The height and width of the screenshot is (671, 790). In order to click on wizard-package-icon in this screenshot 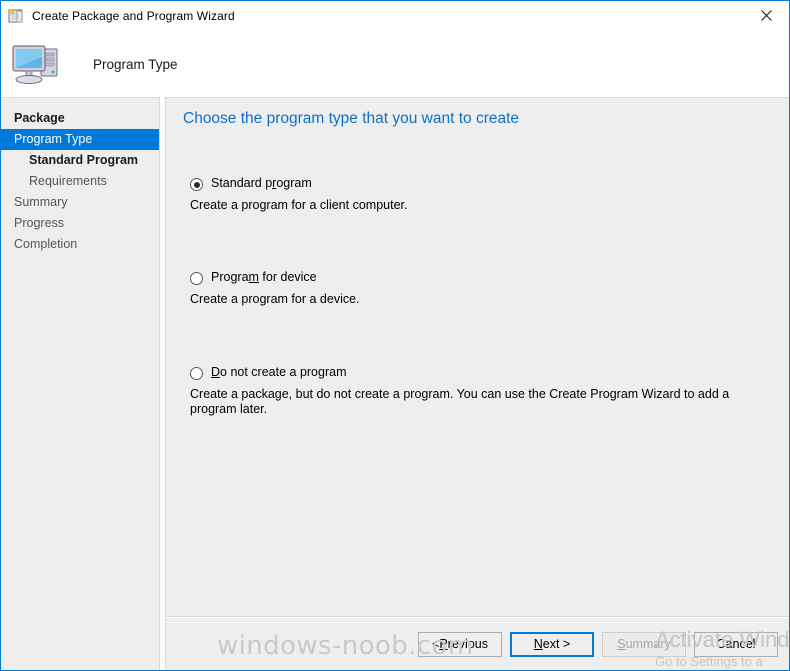, I will do `click(16, 16)`.